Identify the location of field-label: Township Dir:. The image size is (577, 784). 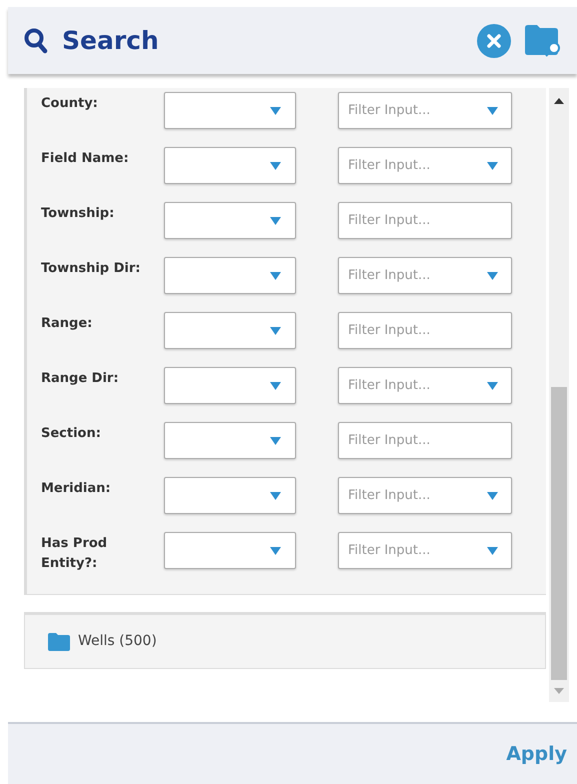
(91, 269).